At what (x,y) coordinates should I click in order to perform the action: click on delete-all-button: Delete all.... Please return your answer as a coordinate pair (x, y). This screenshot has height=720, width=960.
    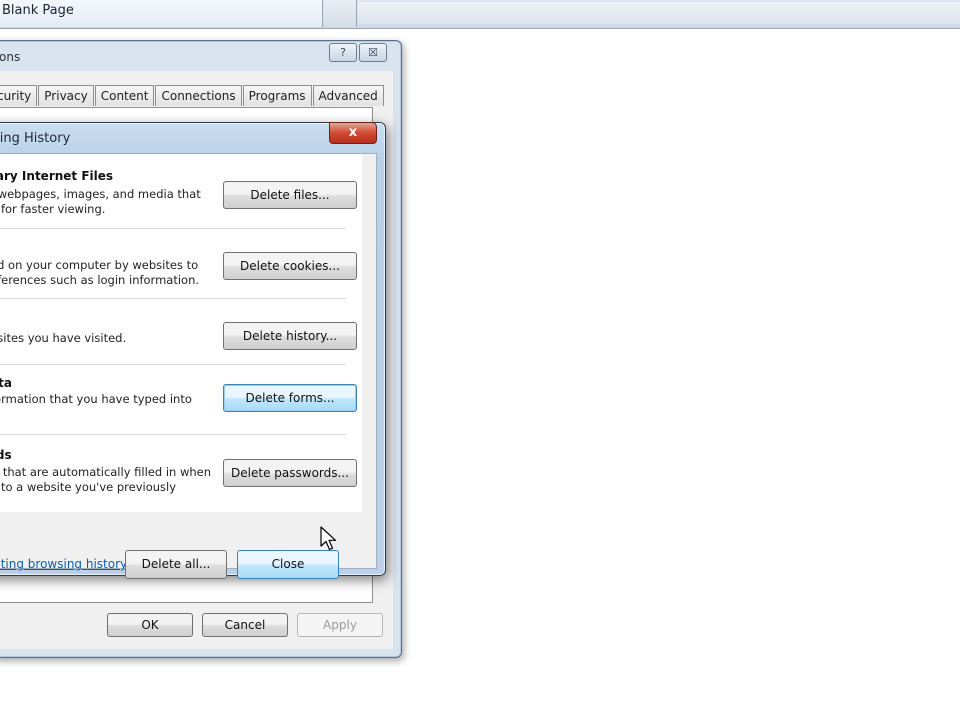
    Looking at the image, I should click on (176, 564).